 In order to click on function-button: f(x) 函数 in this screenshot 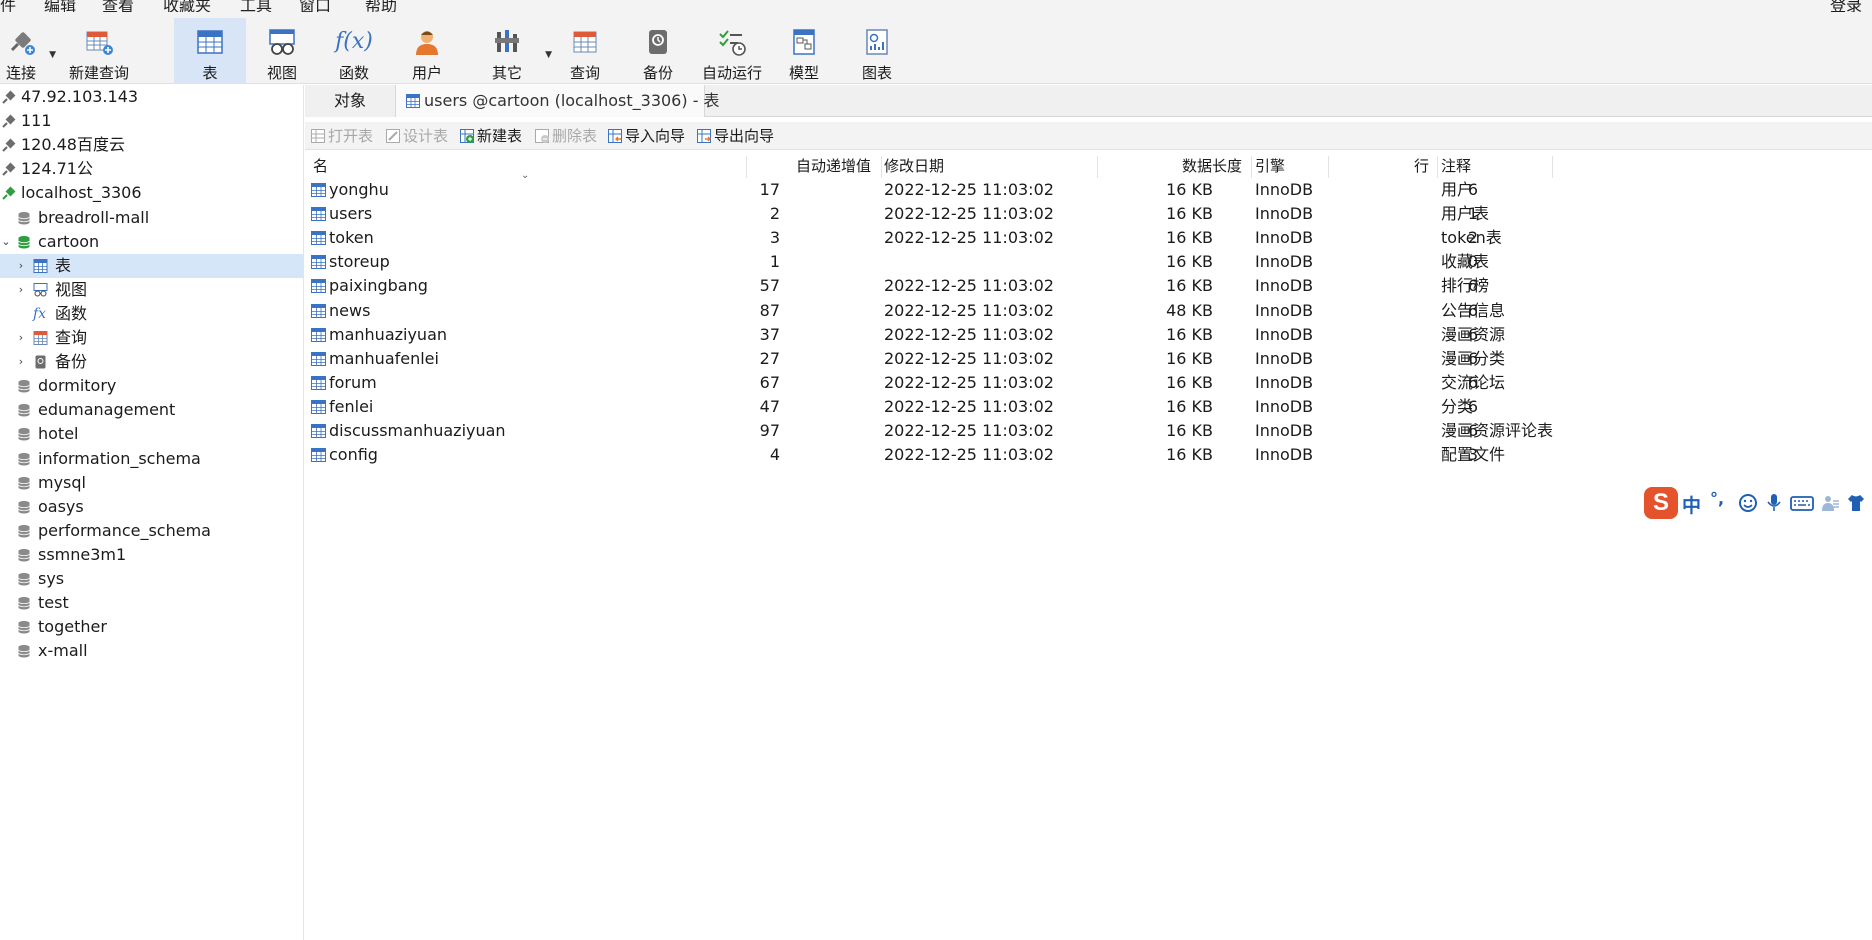, I will do `click(354, 51)`.